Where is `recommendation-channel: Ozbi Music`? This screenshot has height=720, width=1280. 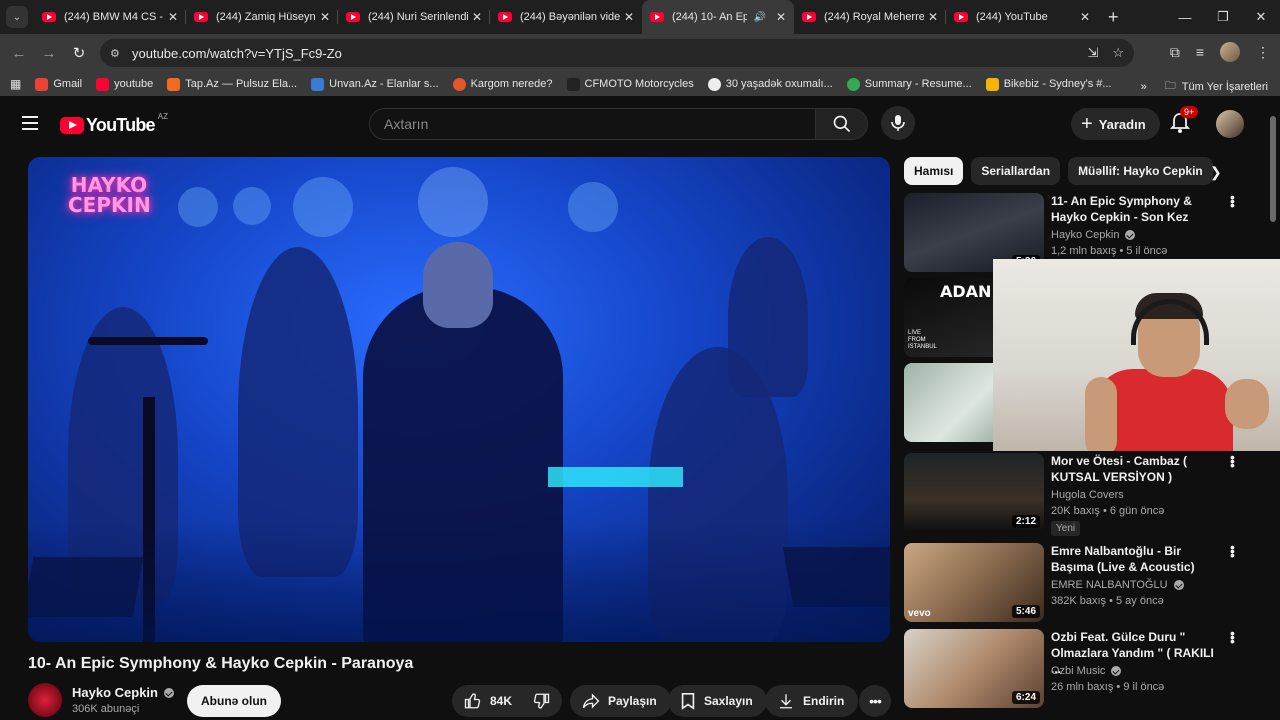
recommendation-channel: Ozbi Music is located at coordinates (1086, 671).